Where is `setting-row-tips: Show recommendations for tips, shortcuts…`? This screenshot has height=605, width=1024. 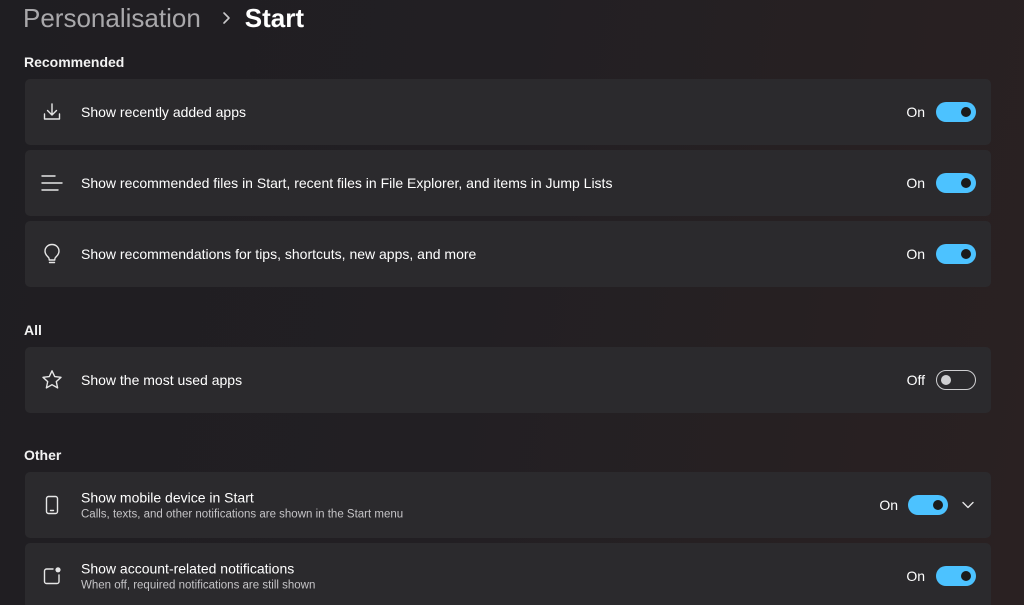 setting-row-tips: Show recommendations for tips, shortcuts… is located at coordinates (508, 254).